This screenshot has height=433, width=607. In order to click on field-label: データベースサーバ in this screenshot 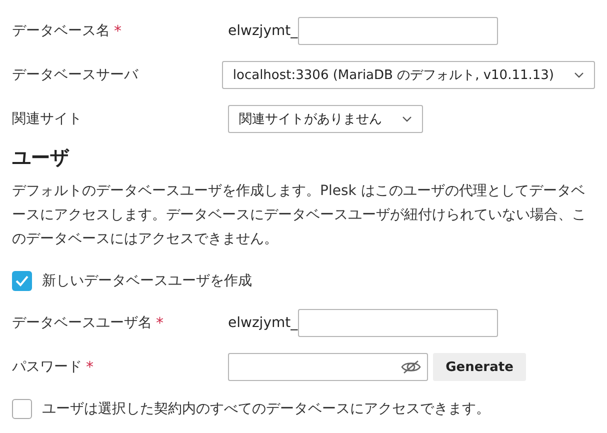, I will do `click(75, 75)`.